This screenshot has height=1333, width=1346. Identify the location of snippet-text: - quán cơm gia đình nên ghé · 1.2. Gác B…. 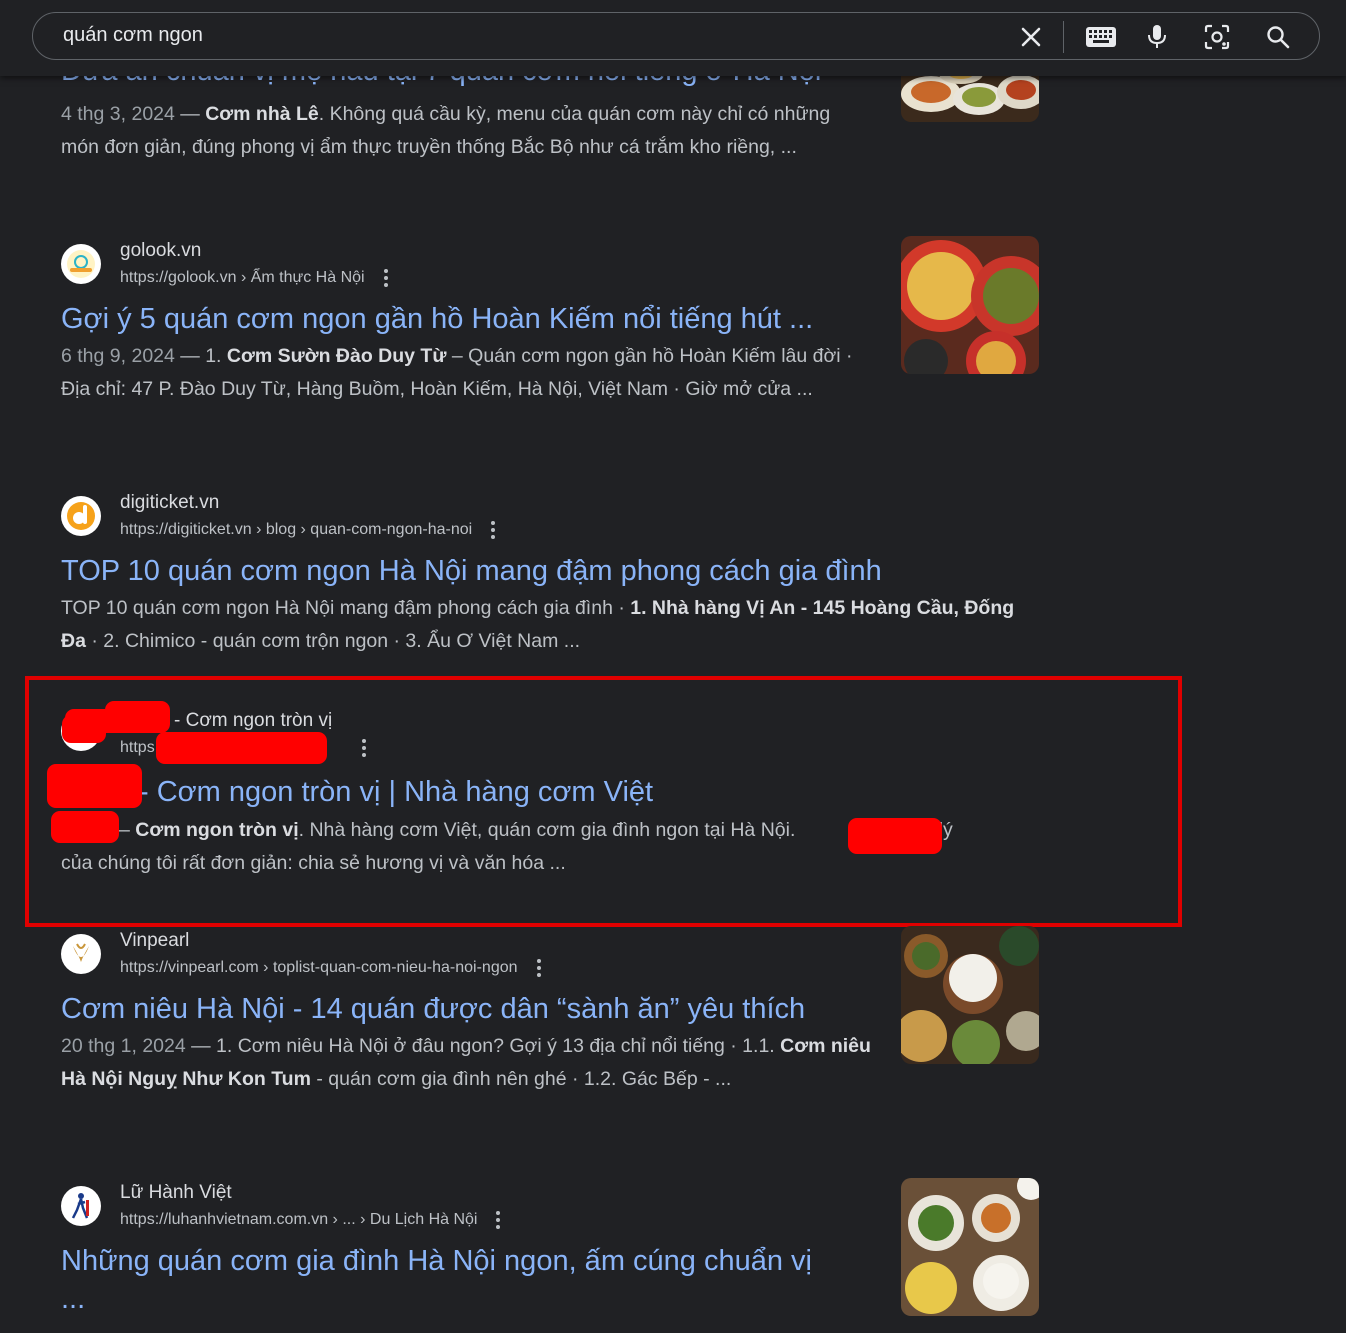
(521, 1079).